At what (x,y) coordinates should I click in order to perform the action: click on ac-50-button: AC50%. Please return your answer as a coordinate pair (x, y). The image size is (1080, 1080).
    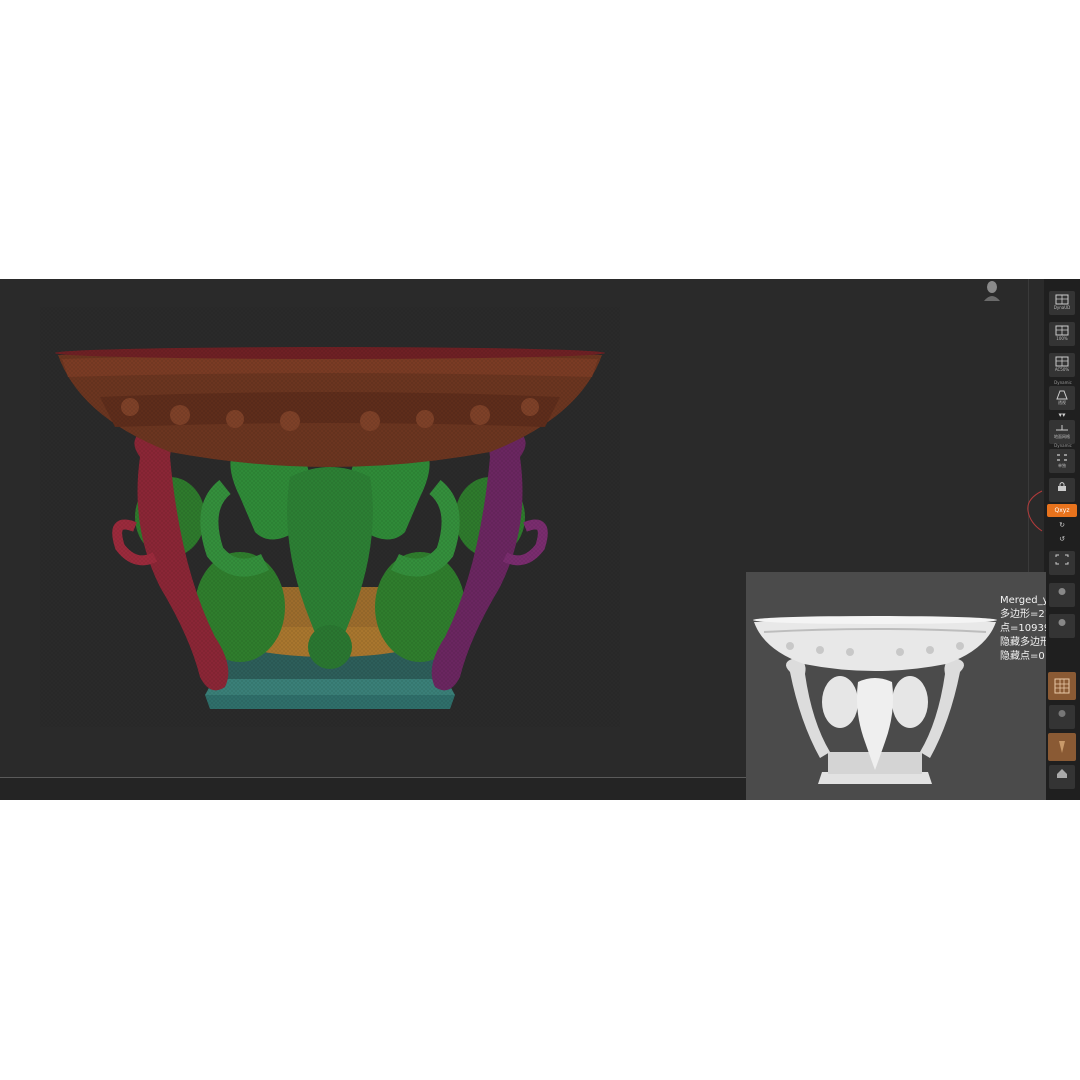
    Looking at the image, I should click on (1062, 365).